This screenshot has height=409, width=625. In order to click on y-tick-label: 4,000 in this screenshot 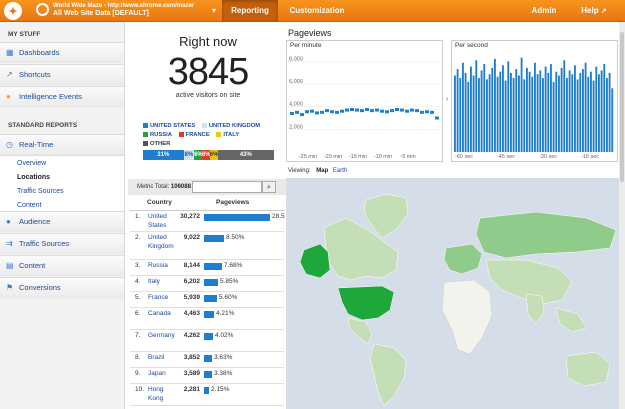, I will do `click(296, 105)`.